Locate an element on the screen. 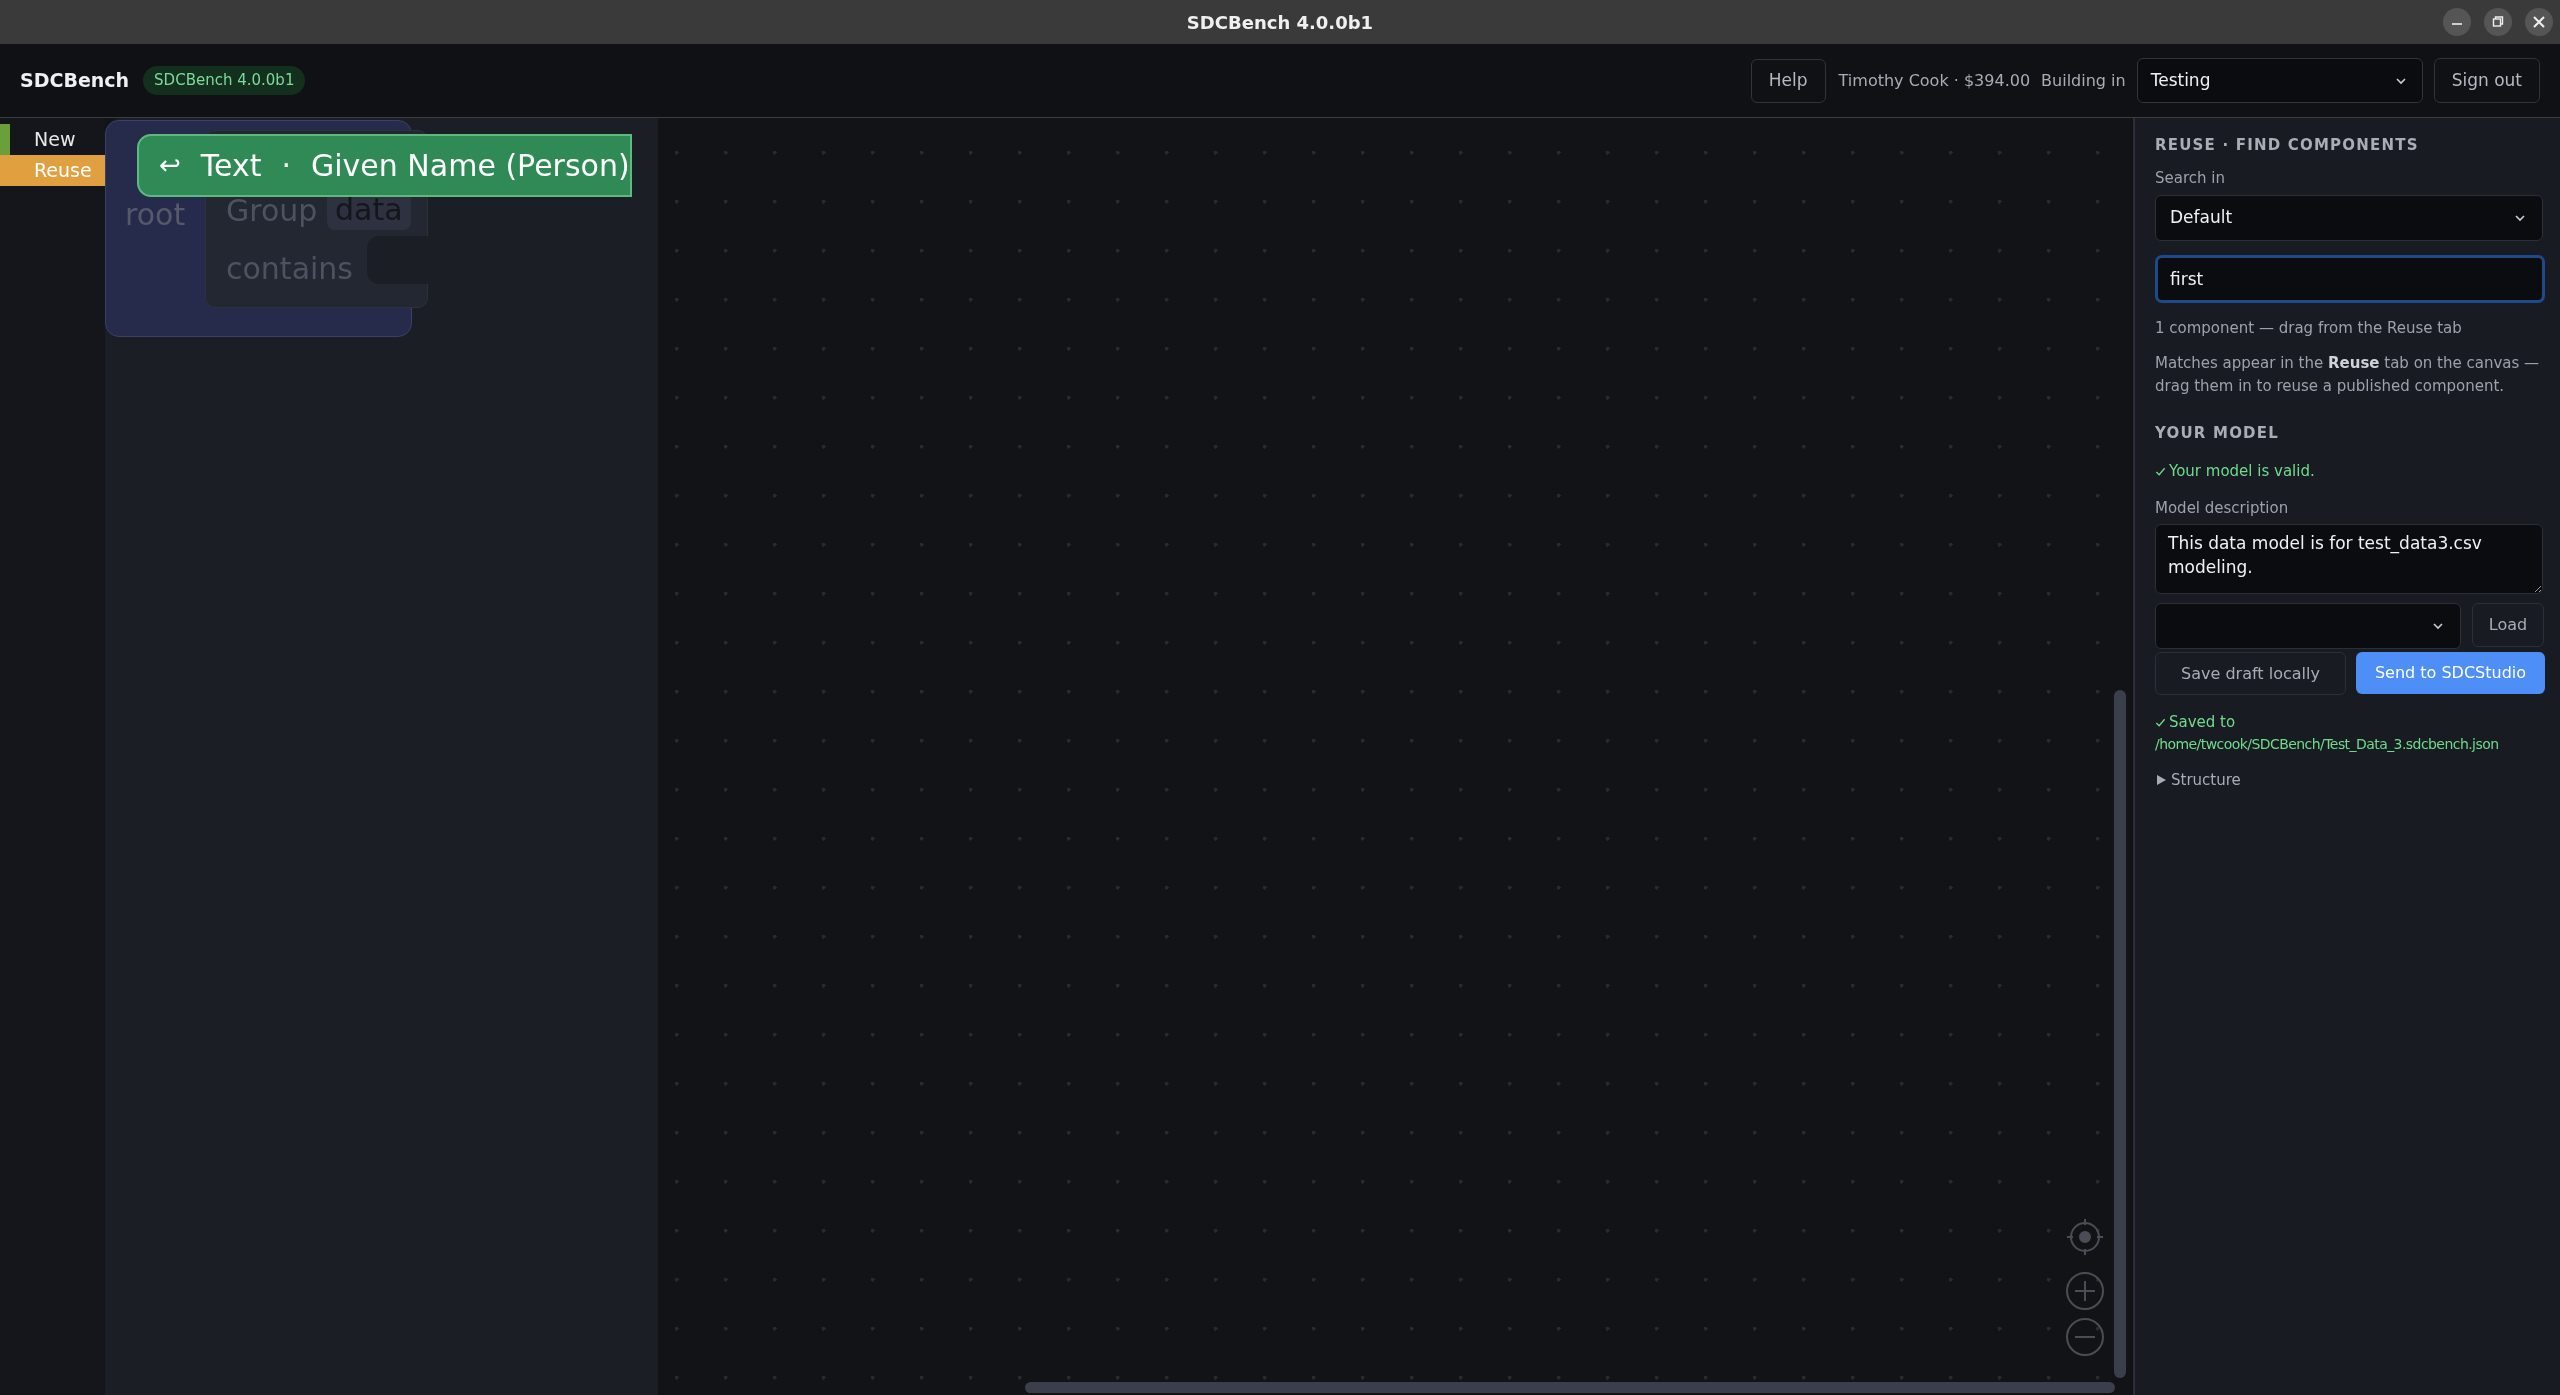 This screenshot has height=1395, width=2560. restore-button is located at coordinates (2498, 22).